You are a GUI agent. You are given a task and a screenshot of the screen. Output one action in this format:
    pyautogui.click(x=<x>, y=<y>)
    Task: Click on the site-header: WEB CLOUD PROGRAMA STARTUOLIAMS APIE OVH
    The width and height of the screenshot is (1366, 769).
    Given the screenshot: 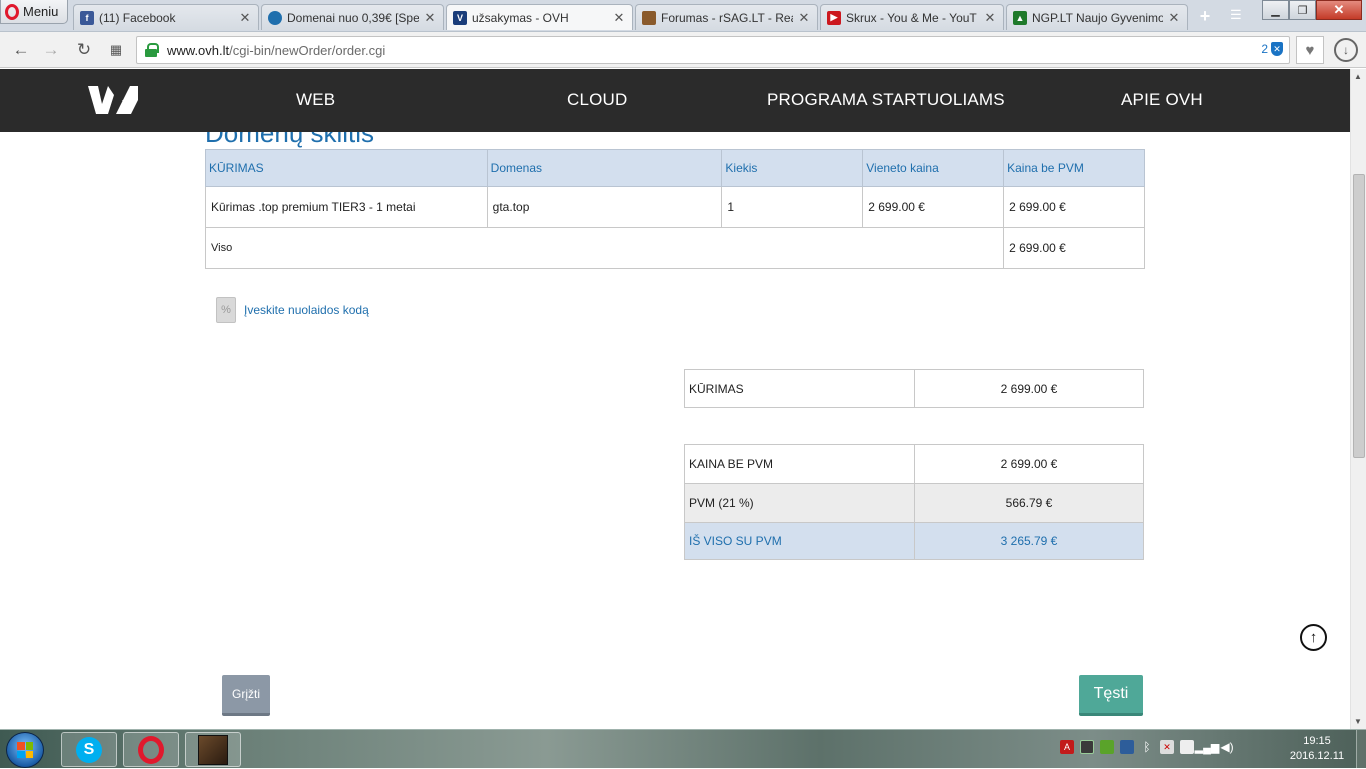 What is the action you would take?
    pyautogui.click(x=675, y=100)
    